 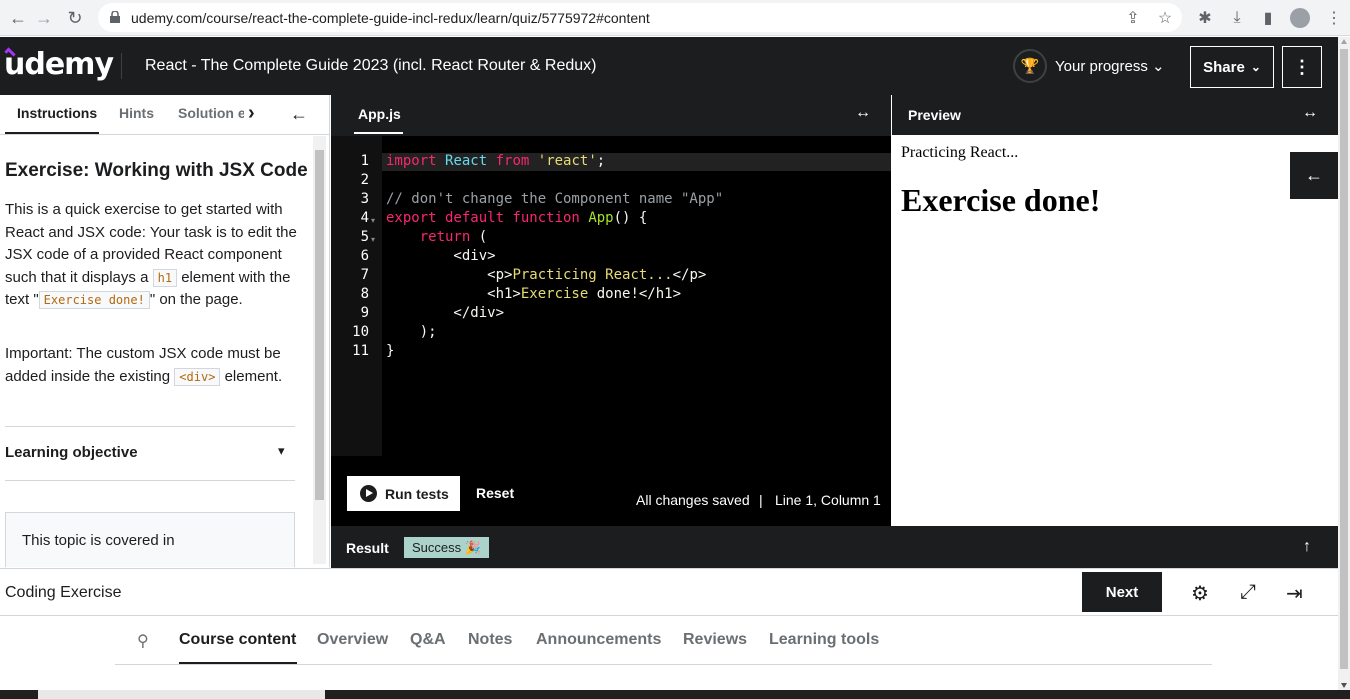 What do you see at coordinates (1001, 200) in the screenshot?
I see `preview-heading: Exercise done!` at bounding box center [1001, 200].